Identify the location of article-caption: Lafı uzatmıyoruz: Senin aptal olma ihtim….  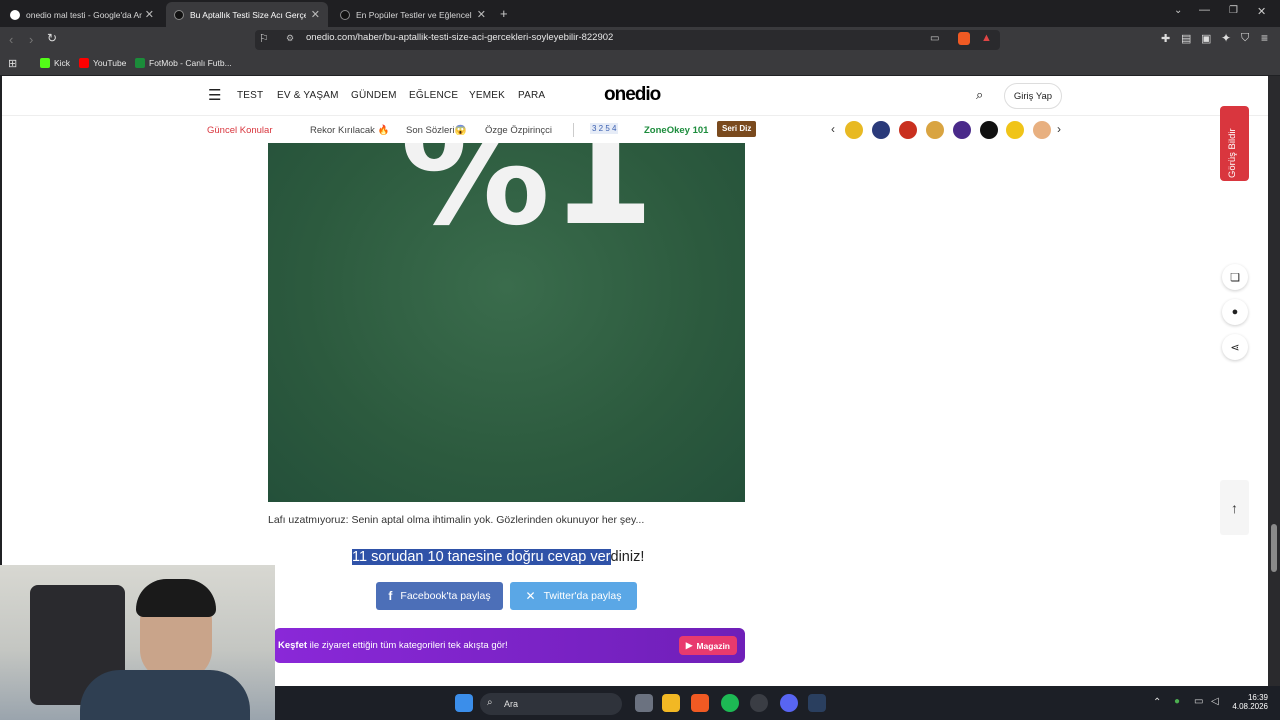
(456, 520).